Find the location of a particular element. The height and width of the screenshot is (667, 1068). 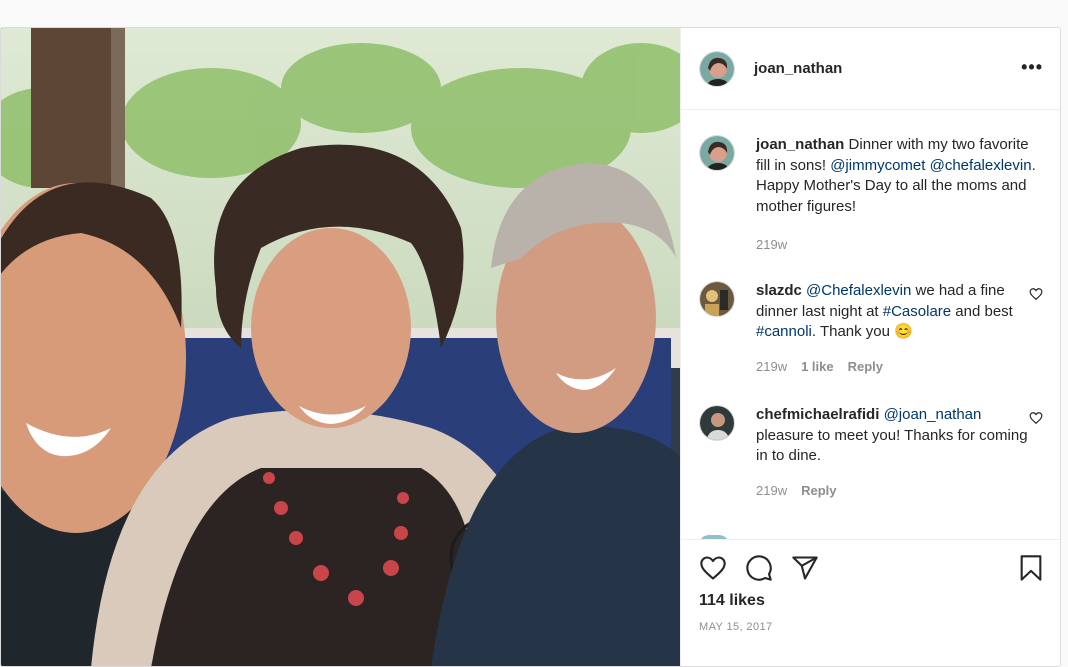

comment-bubble-icon is located at coordinates (759, 568).